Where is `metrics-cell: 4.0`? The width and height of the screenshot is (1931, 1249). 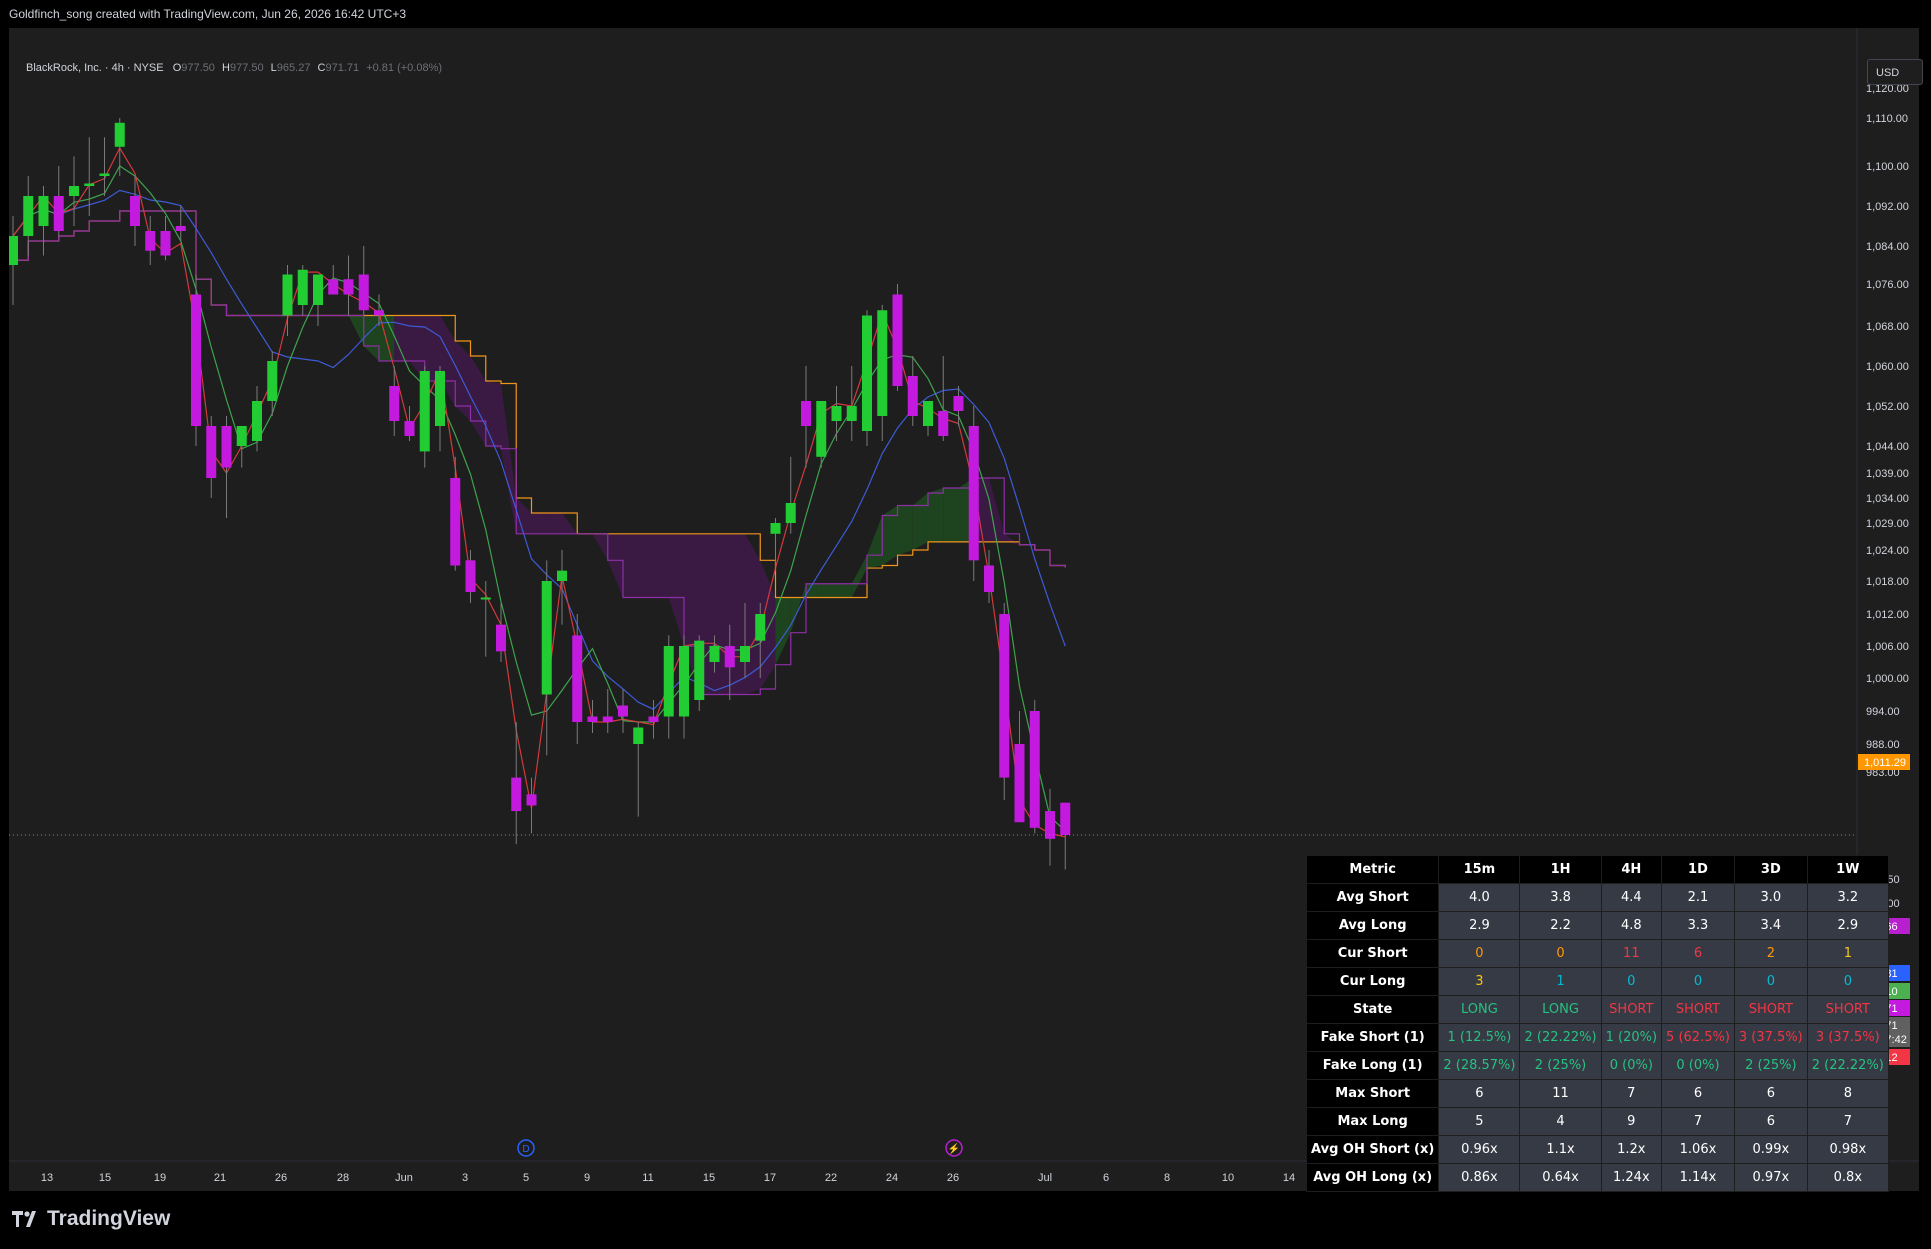
metrics-cell: 4.0 is located at coordinates (1479, 897).